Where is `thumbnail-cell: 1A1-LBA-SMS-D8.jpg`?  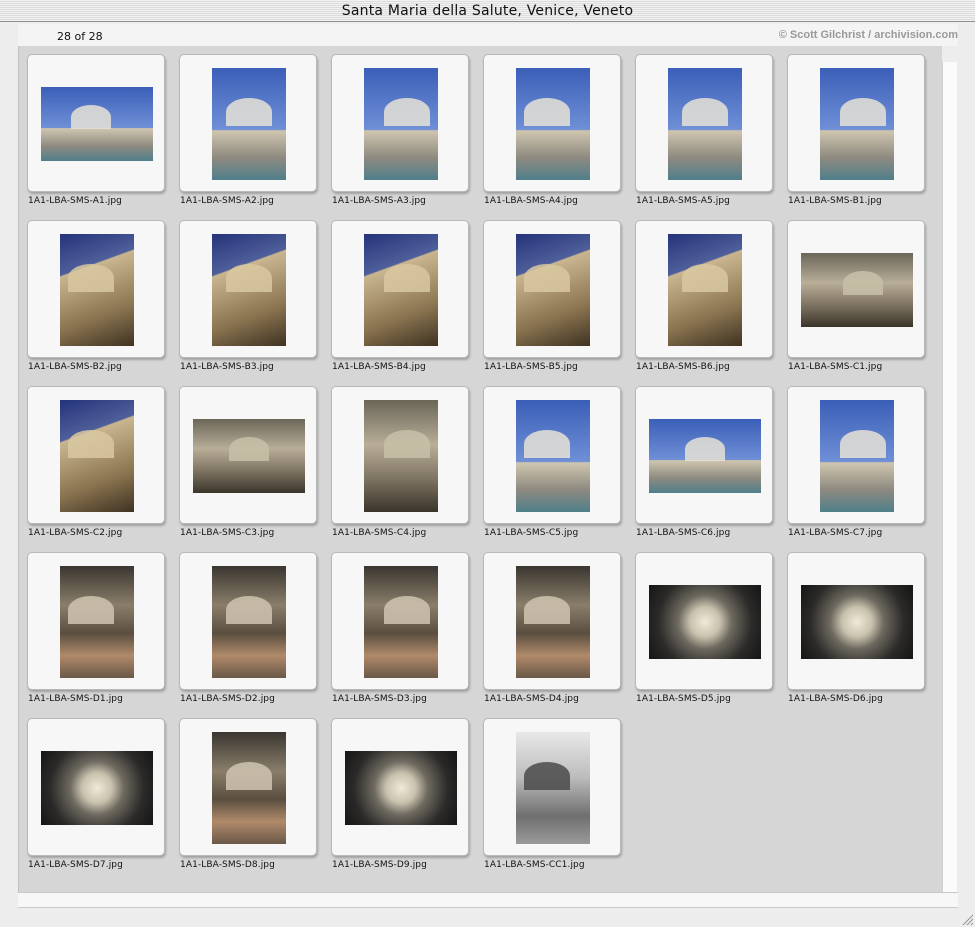
thumbnail-cell: 1A1-LBA-SMS-D8.jpg is located at coordinates (248, 793).